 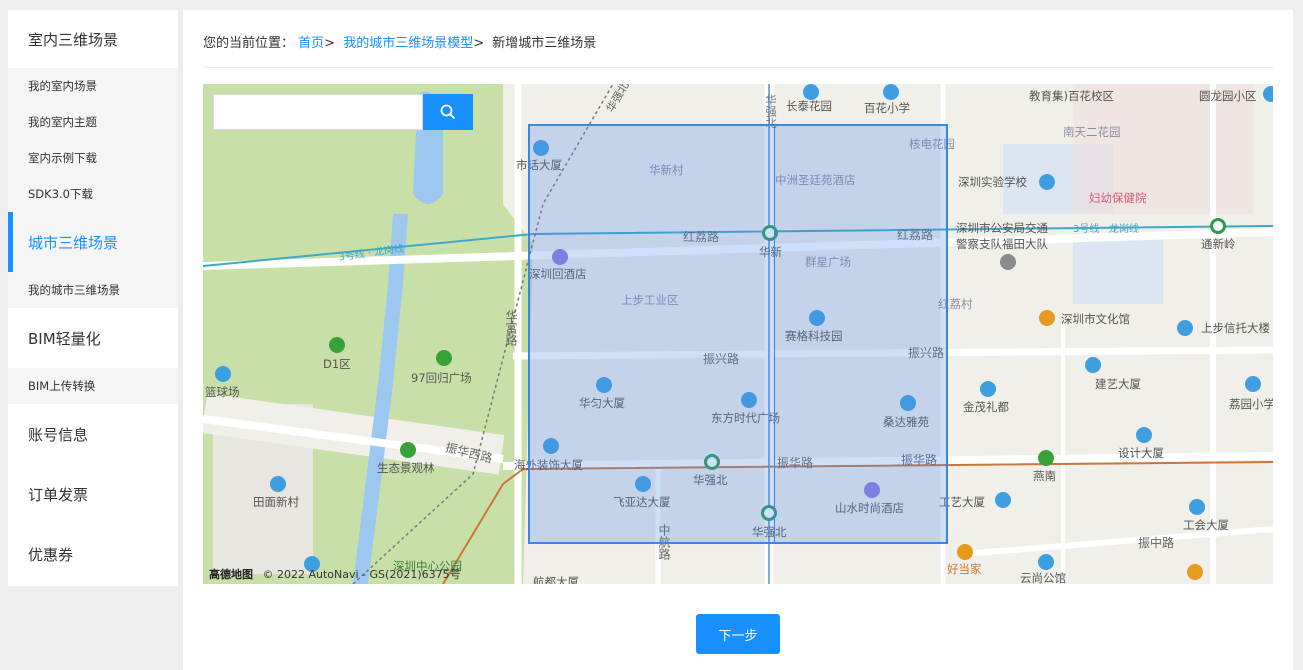 What do you see at coordinates (93, 434) in the screenshot?
I see `sidebar-item-account: 账号信息` at bounding box center [93, 434].